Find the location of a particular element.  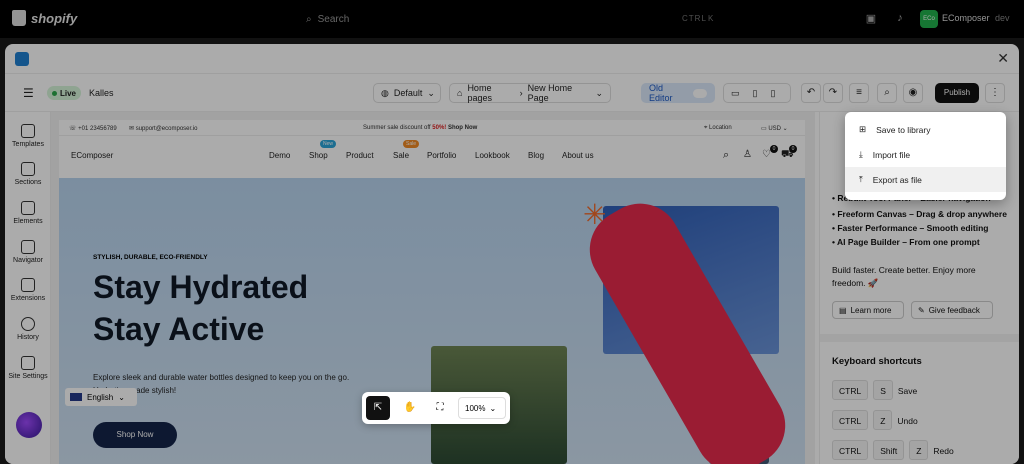

user-icon: ♙ is located at coordinates (747, 154).